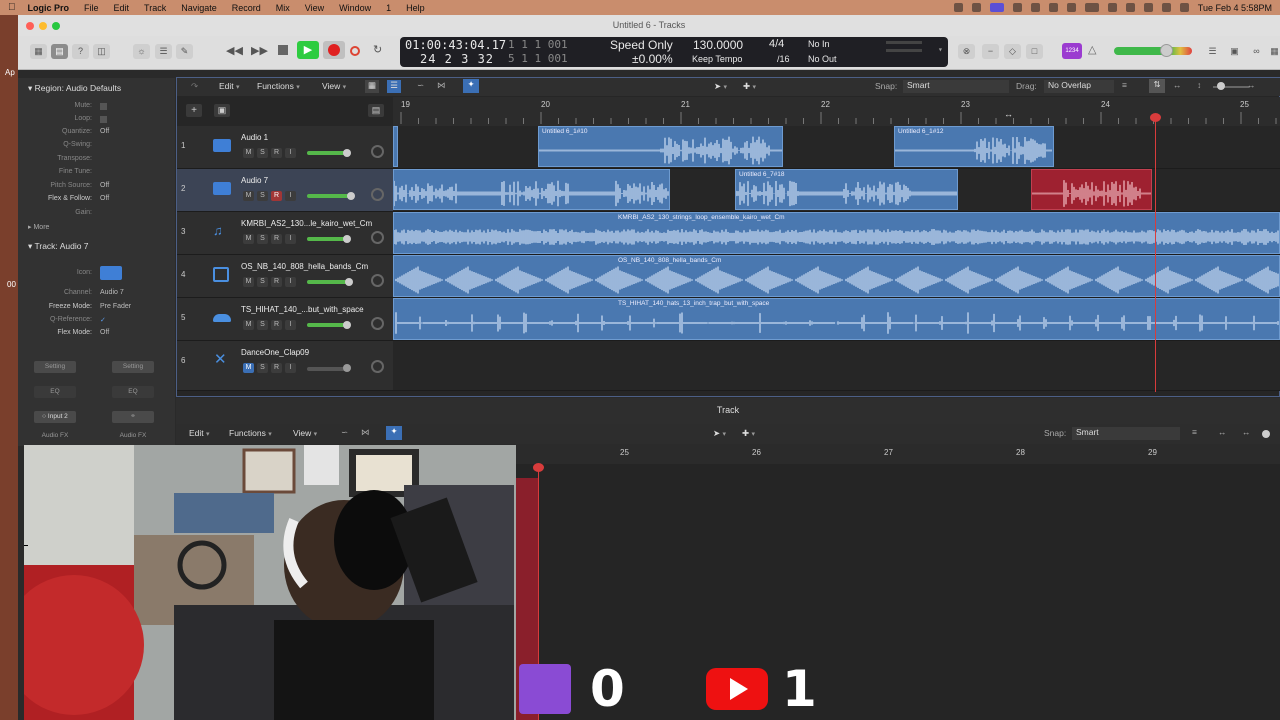  What do you see at coordinates (91, 8) in the screenshot?
I see `menu-file: File` at bounding box center [91, 8].